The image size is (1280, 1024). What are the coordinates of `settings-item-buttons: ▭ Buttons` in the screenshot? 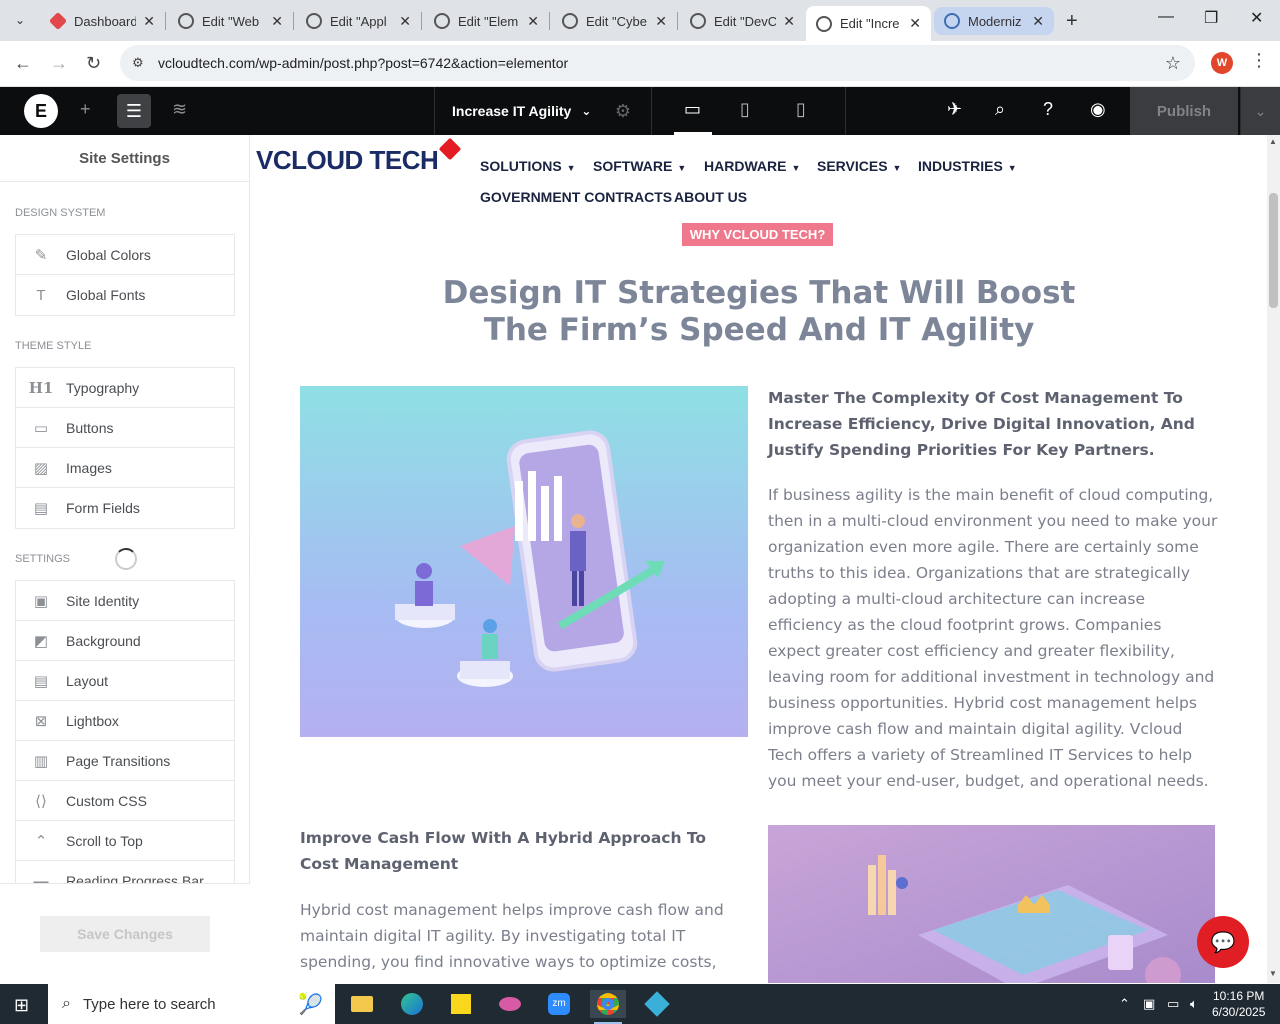 It's located at (125, 428).